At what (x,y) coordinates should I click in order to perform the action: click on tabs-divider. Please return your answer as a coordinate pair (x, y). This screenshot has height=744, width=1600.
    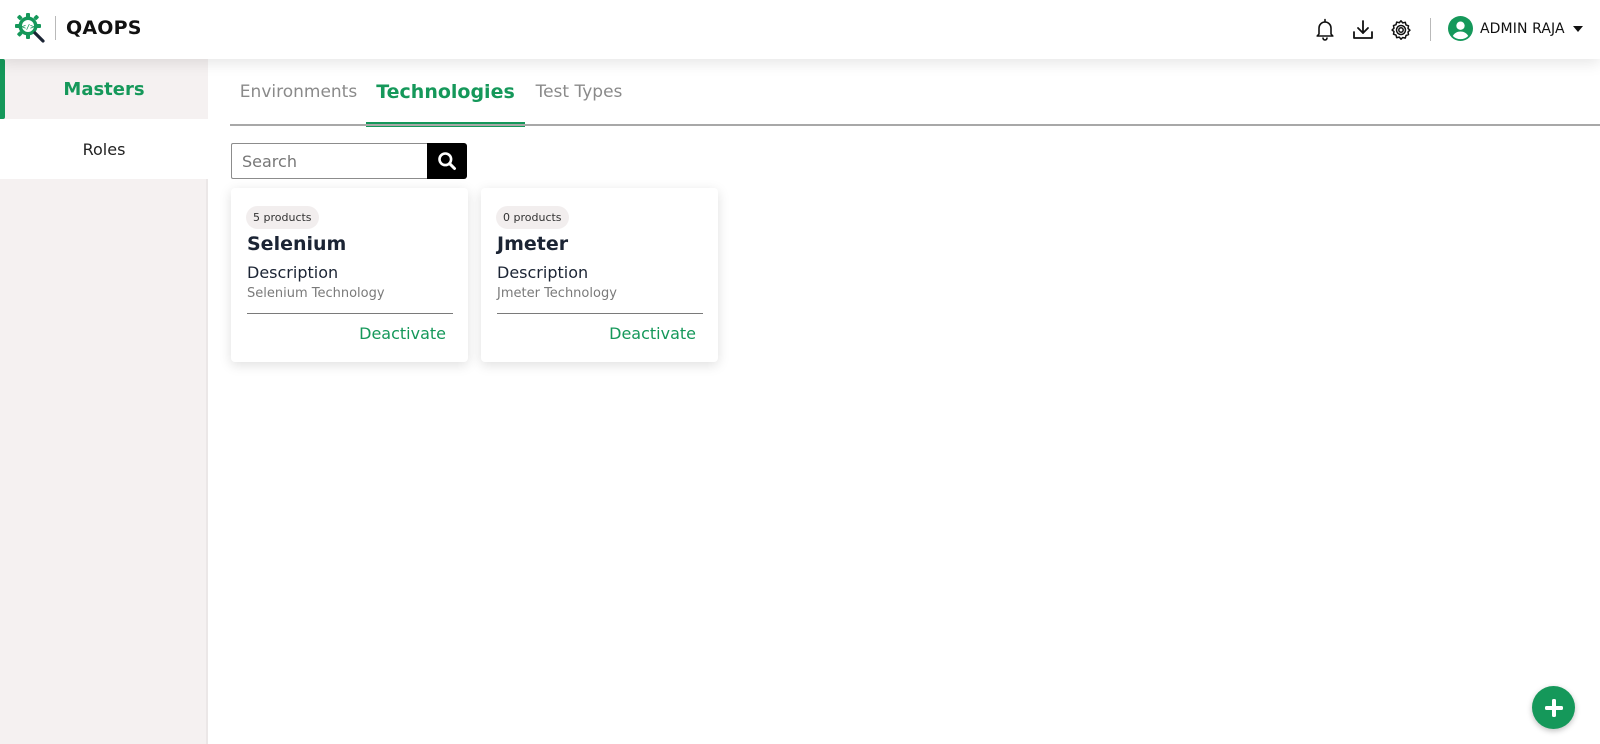
    Looking at the image, I should click on (915, 125).